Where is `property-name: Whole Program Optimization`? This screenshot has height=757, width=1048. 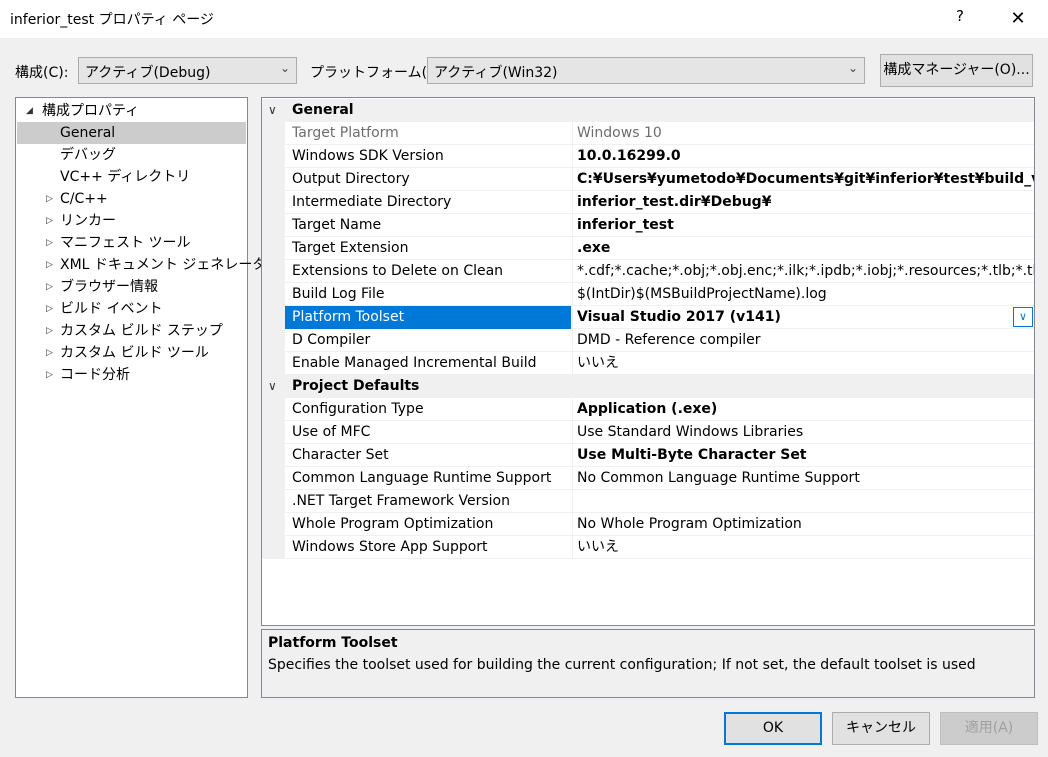
property-name: Whole Program Optimization is located at coordinates (428, 524).